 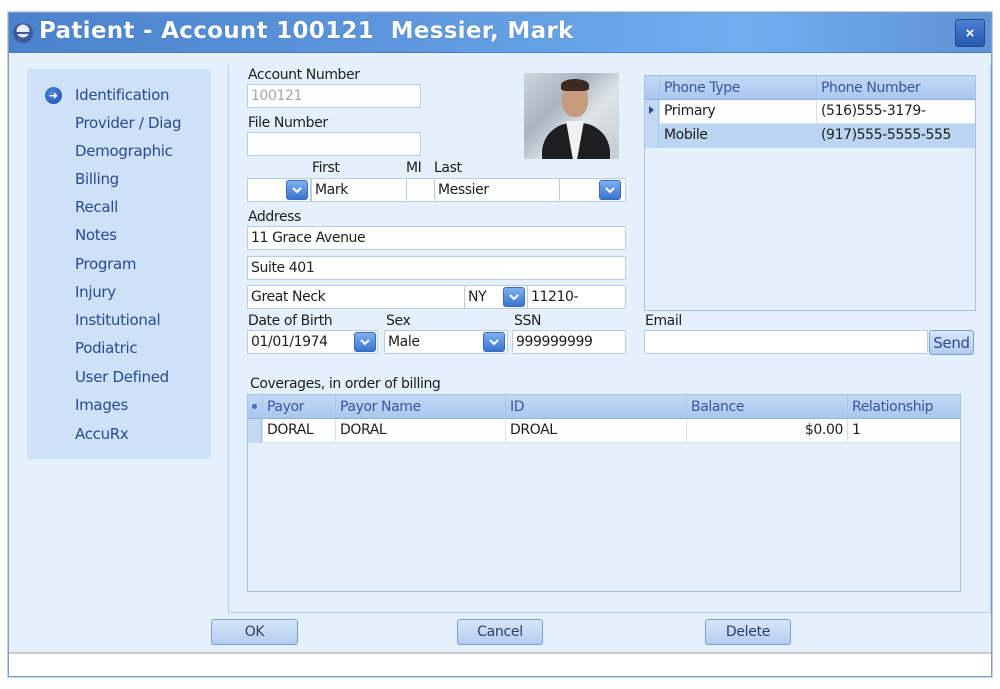 I want to click on sidebar-item-injury: Injury, so click(x=95, y=292).